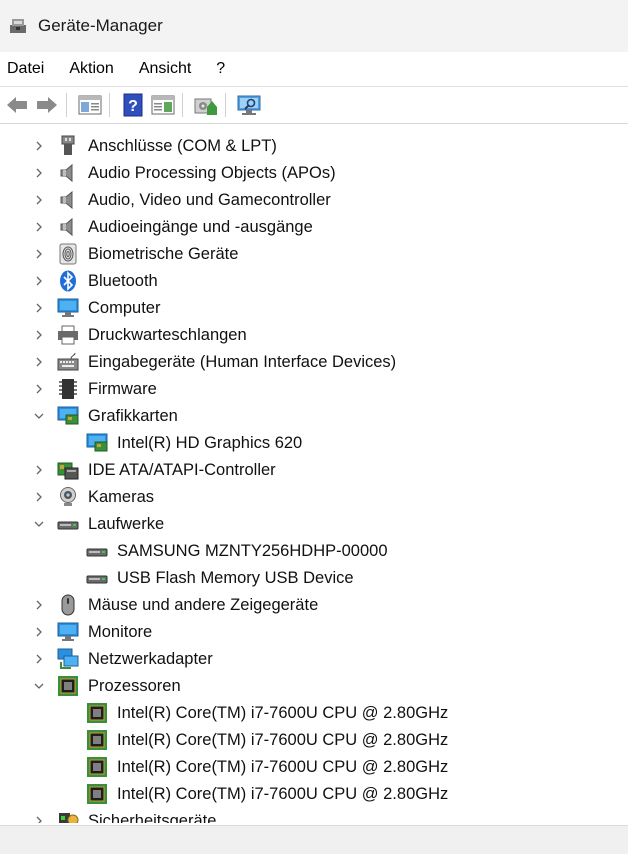 This screenshot has height=854, width=628. Describe the element at coordinates (314, 659) in the screenshot. I see `tree-item-network-adapters: Netzwerkadapter` at that location.